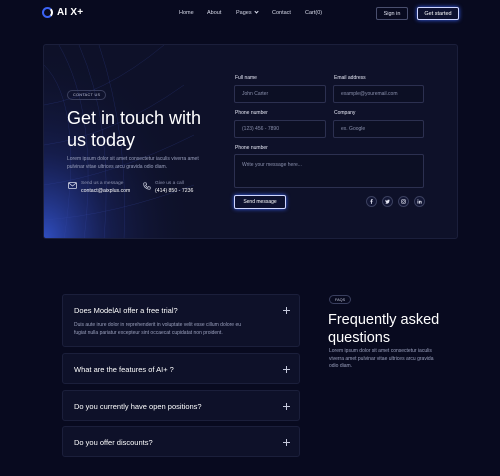  Describe the element at coordinates (384, 329) in the screenshot. I see `faq-title: Frequently asked questions` at that location.